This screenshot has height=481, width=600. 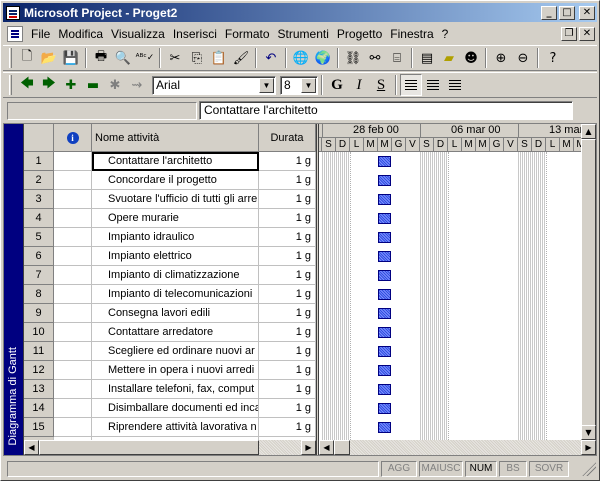 What do you see at coordinates (433, 85) in the screenshot?
I see `align-center-button` at bounding box center [433, 85].